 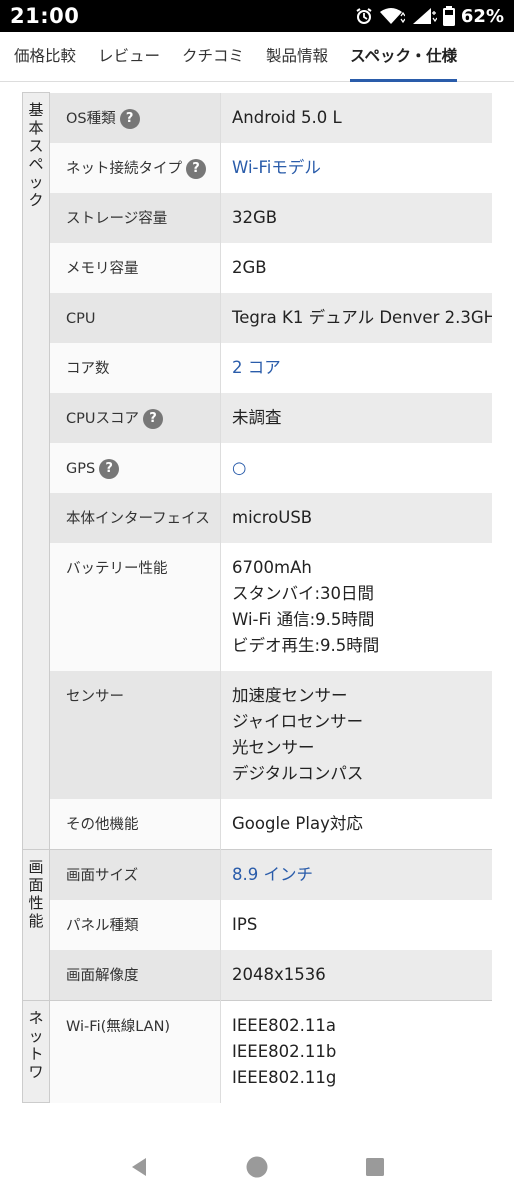 What do you see at coordinates (404, 57) in the screenshot?
I see `tab-specs: スペック・仕様` at bounding box center [404, 57].